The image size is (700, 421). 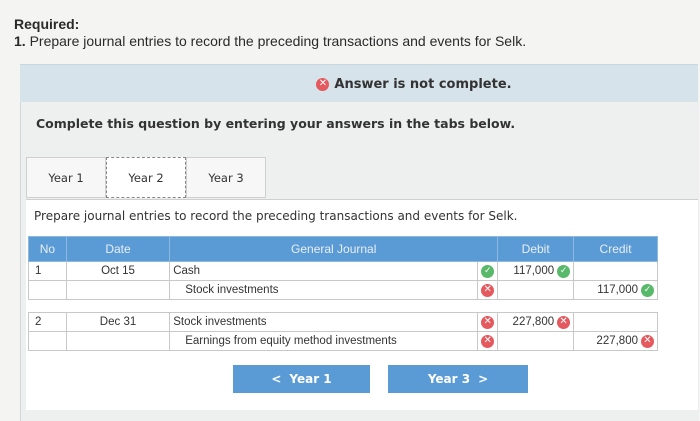 What do you see at coordinates (533, 271) in the screenshot?
I see `row-debit: 117,000` at bounding box center [533, 271].